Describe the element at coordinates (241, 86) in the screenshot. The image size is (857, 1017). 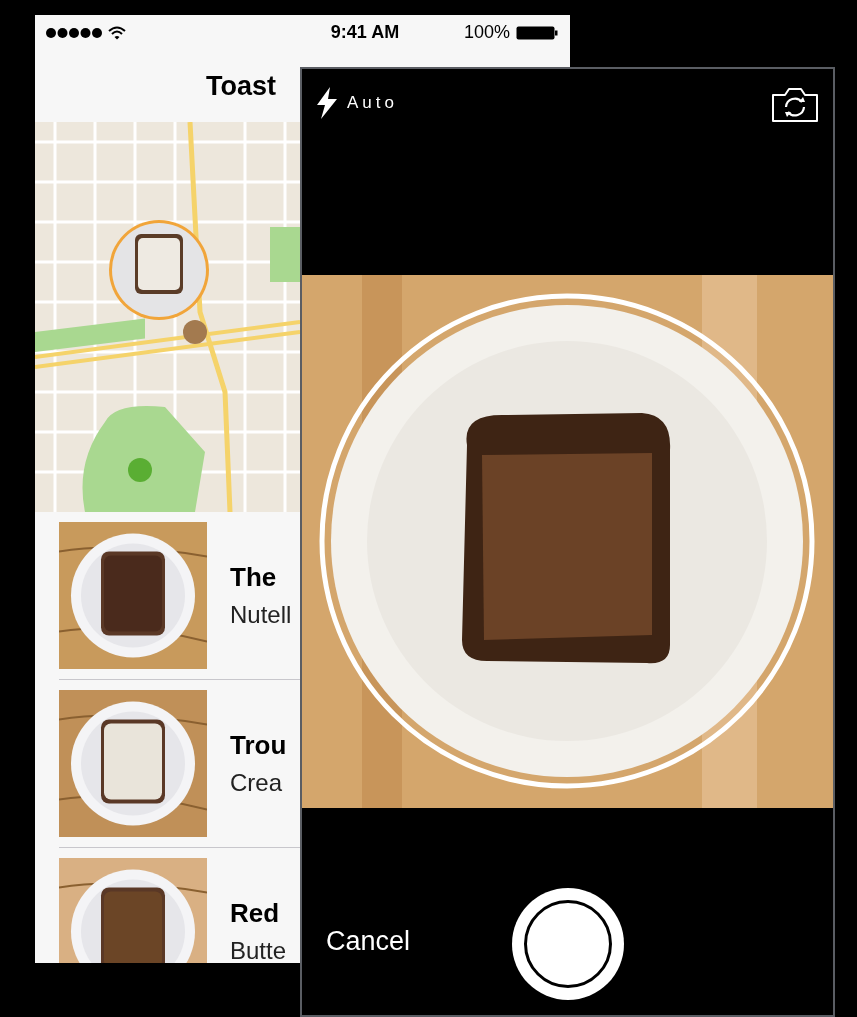
I see `nav-title: Toast` at that location.